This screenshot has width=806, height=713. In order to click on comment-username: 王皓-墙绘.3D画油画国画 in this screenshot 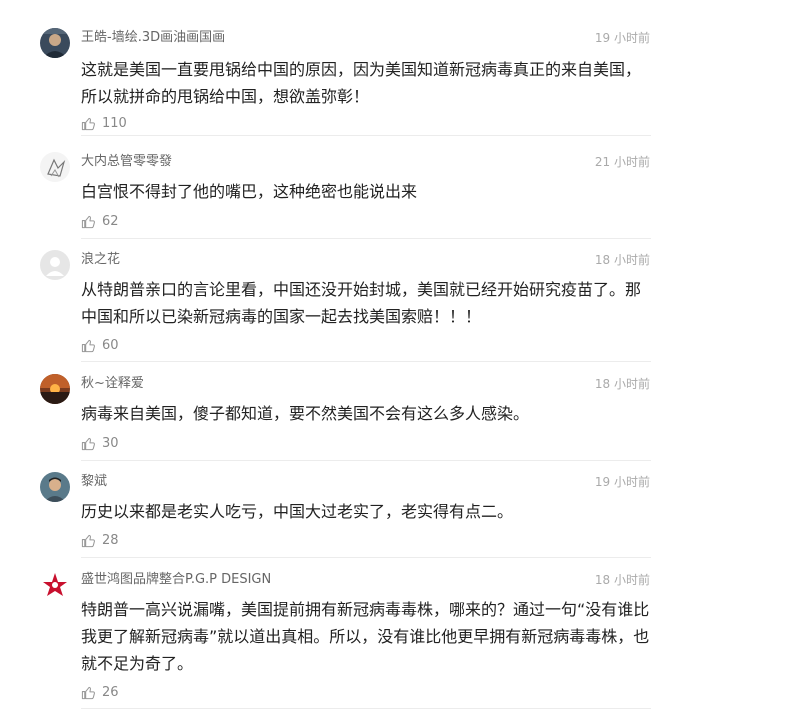, I will do `click(153, 38)`.